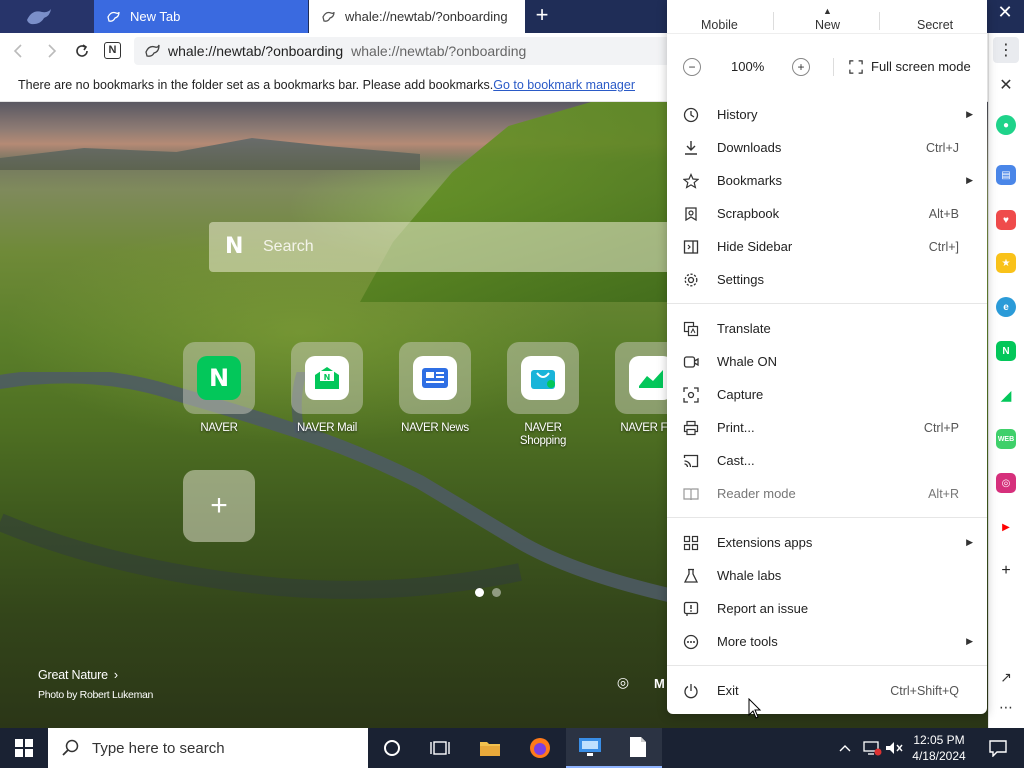 The width and height of the screenshot is (1024, 768). Describe the element at coordinates (755, 708) in the screenshot. I see `mouse-cursor-icon` at that location.